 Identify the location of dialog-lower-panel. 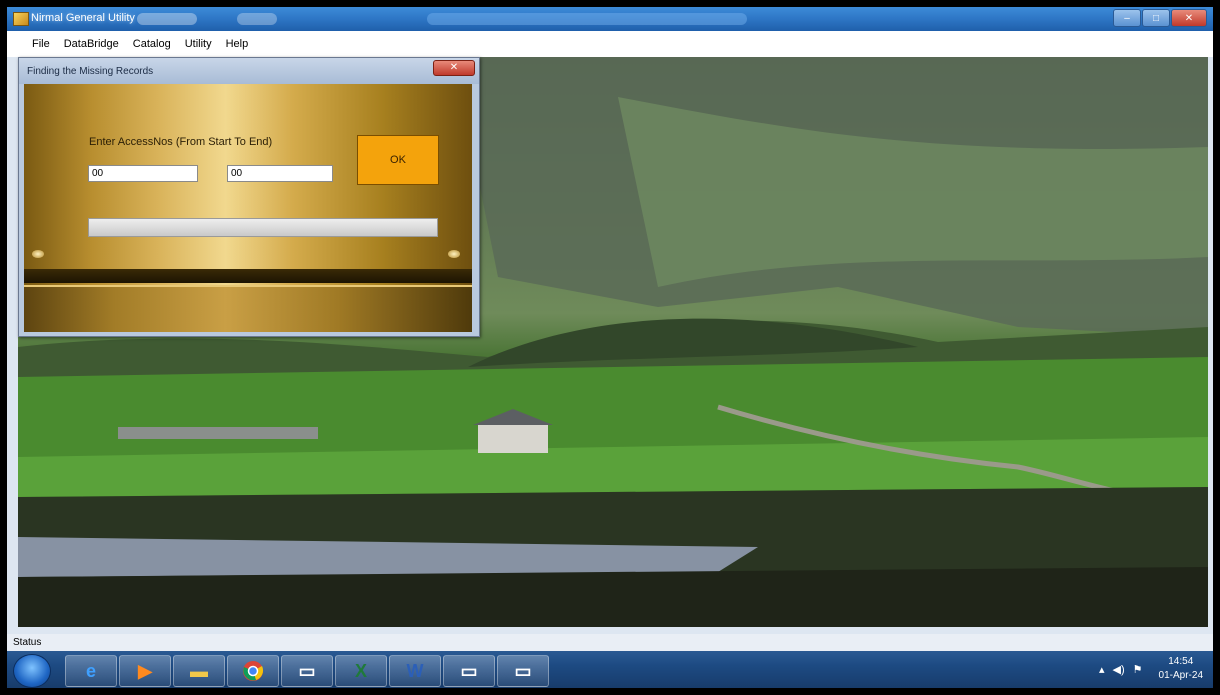
(248, 308).